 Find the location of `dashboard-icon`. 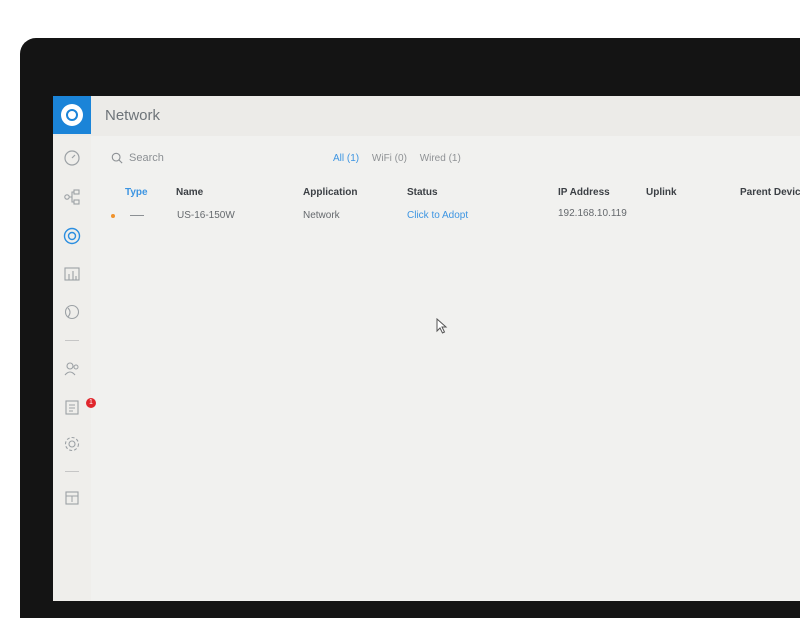

dashboard-icon is located at coordinates (72, 158).